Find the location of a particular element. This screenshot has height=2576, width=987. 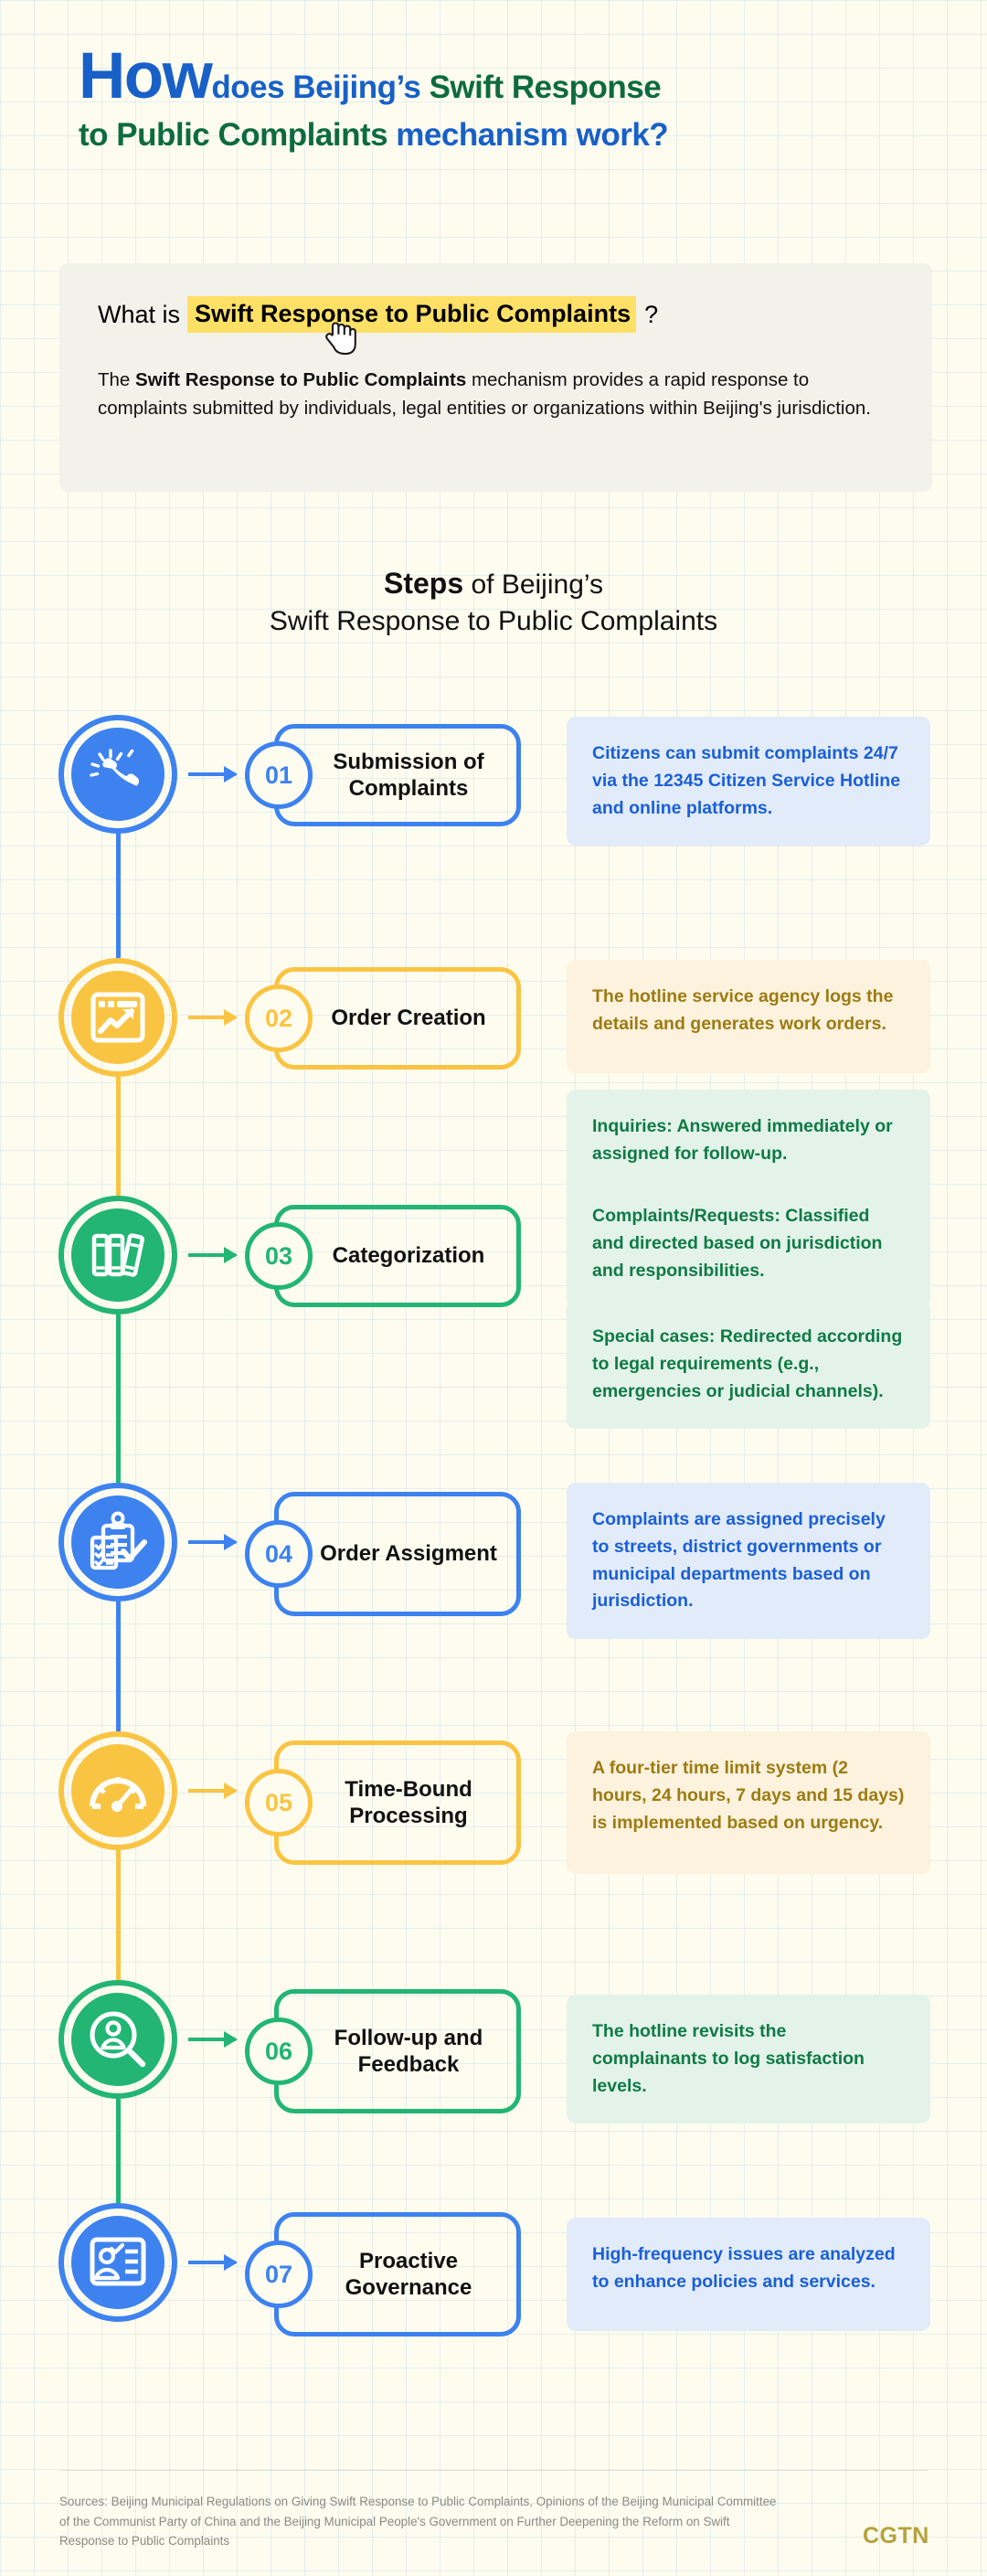

browser-chart-icon is located at coordinates (117, 1017).